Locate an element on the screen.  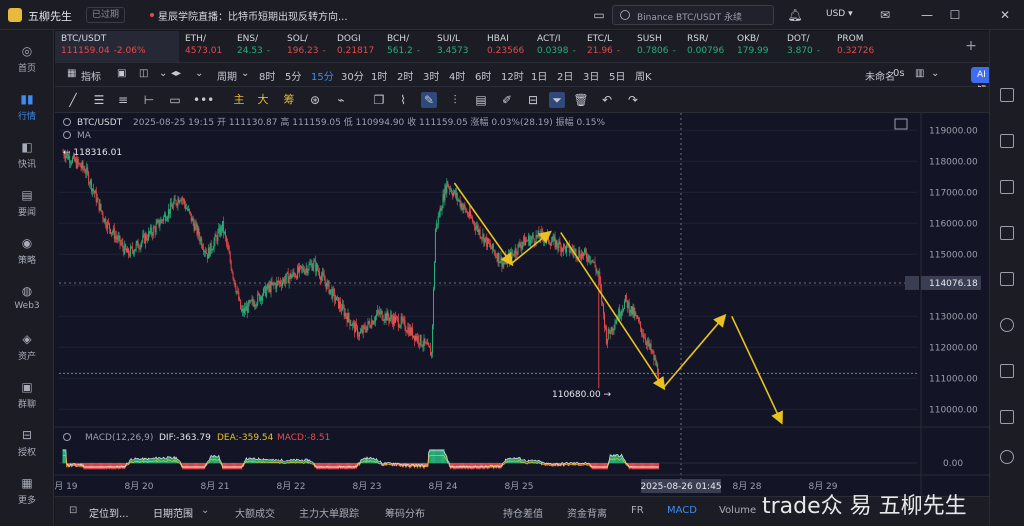
horizontal-line-icon: ⊢ is located at coordinates (149, 100).